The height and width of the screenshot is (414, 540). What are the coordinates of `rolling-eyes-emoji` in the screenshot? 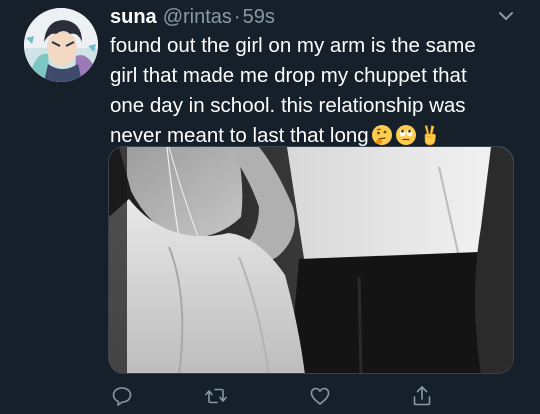 It's located at (406, 135).